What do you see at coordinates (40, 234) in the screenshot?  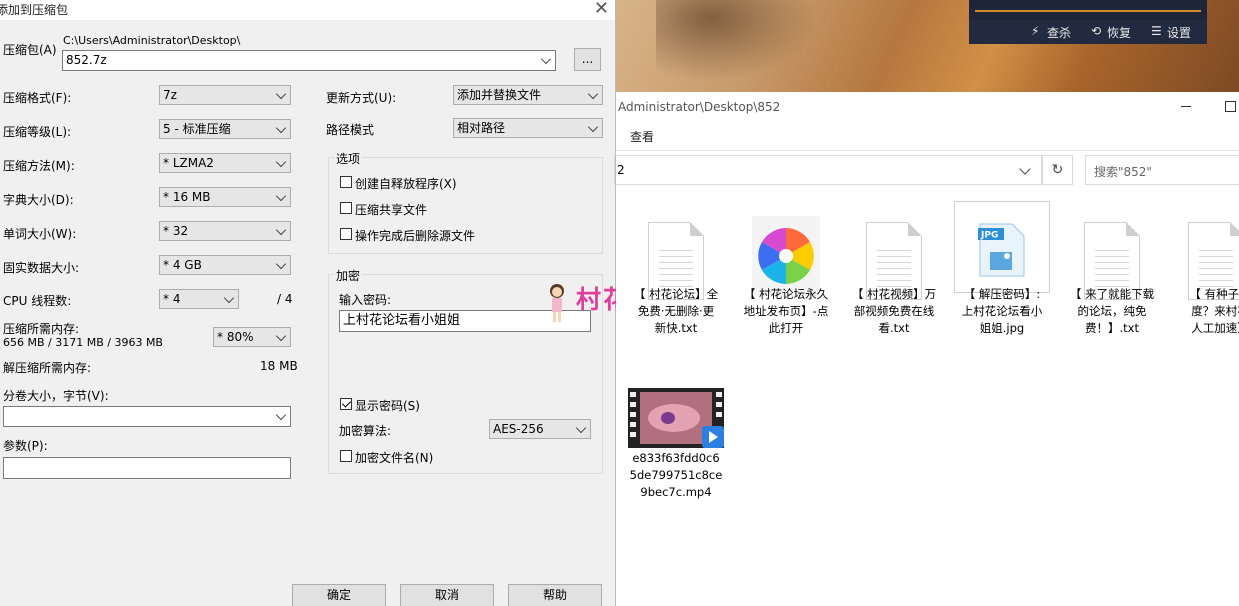 I see `word-label: 单词大小(W):` at bounding box center [40, 234].